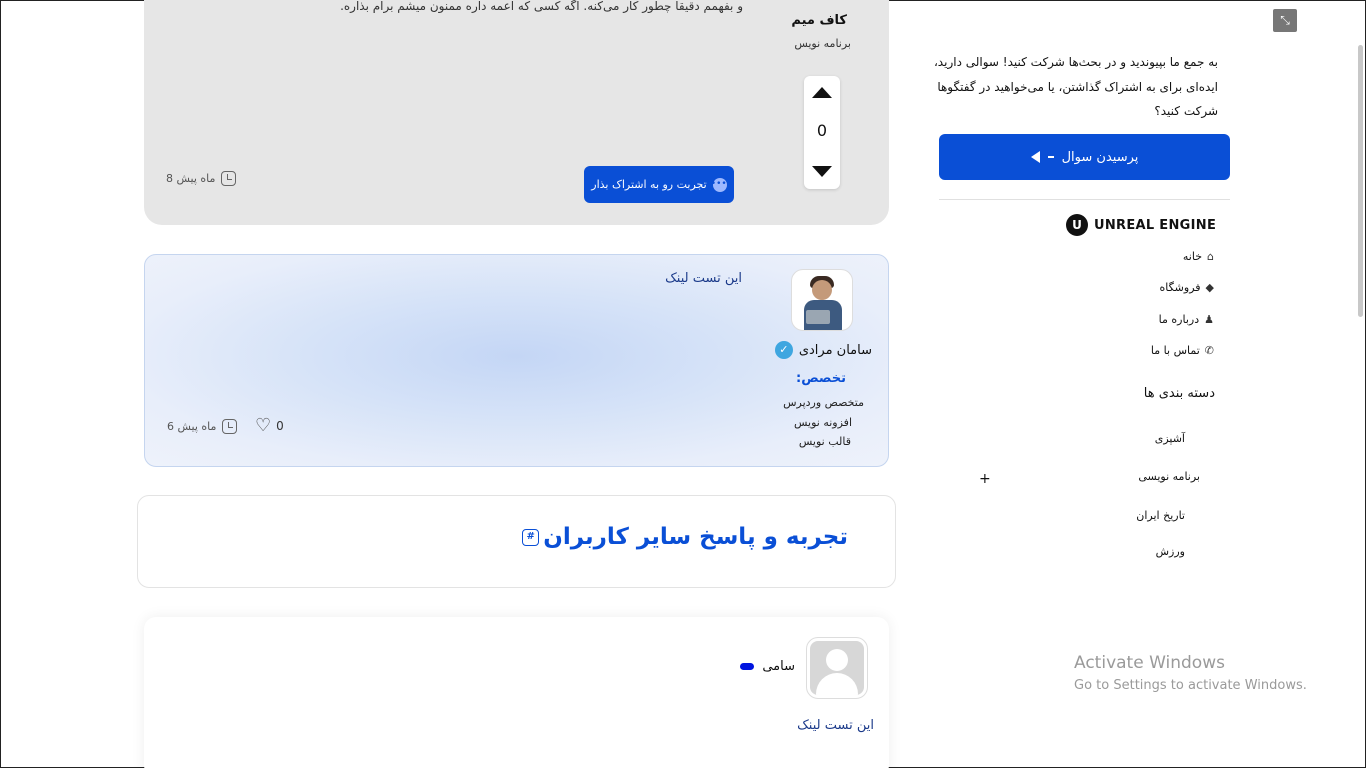 This screenshot has width=1366, height=768. I want to click on phone-icon: ✆, so click(1209, 350).